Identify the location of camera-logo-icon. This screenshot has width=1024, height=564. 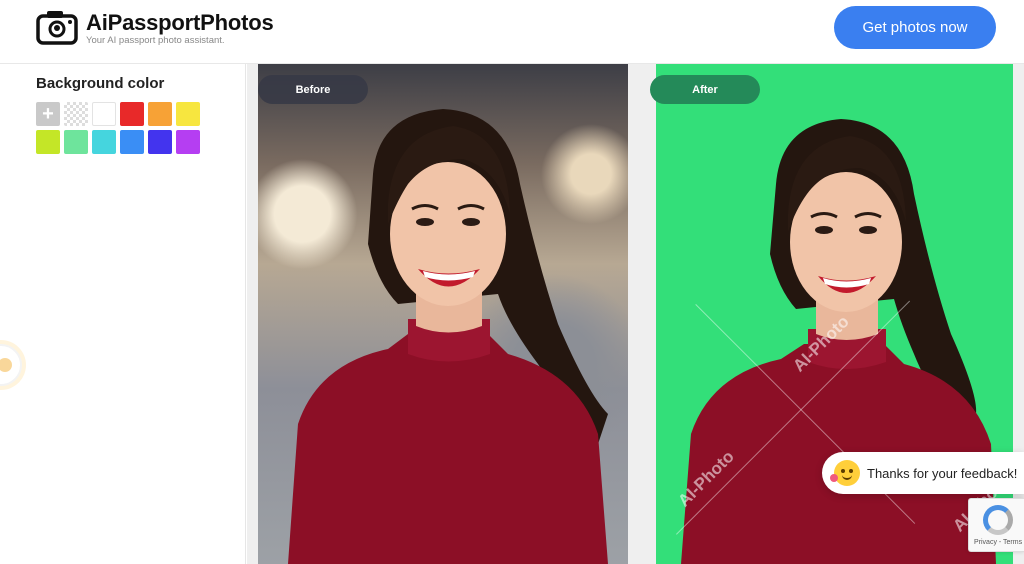
(57, 28).